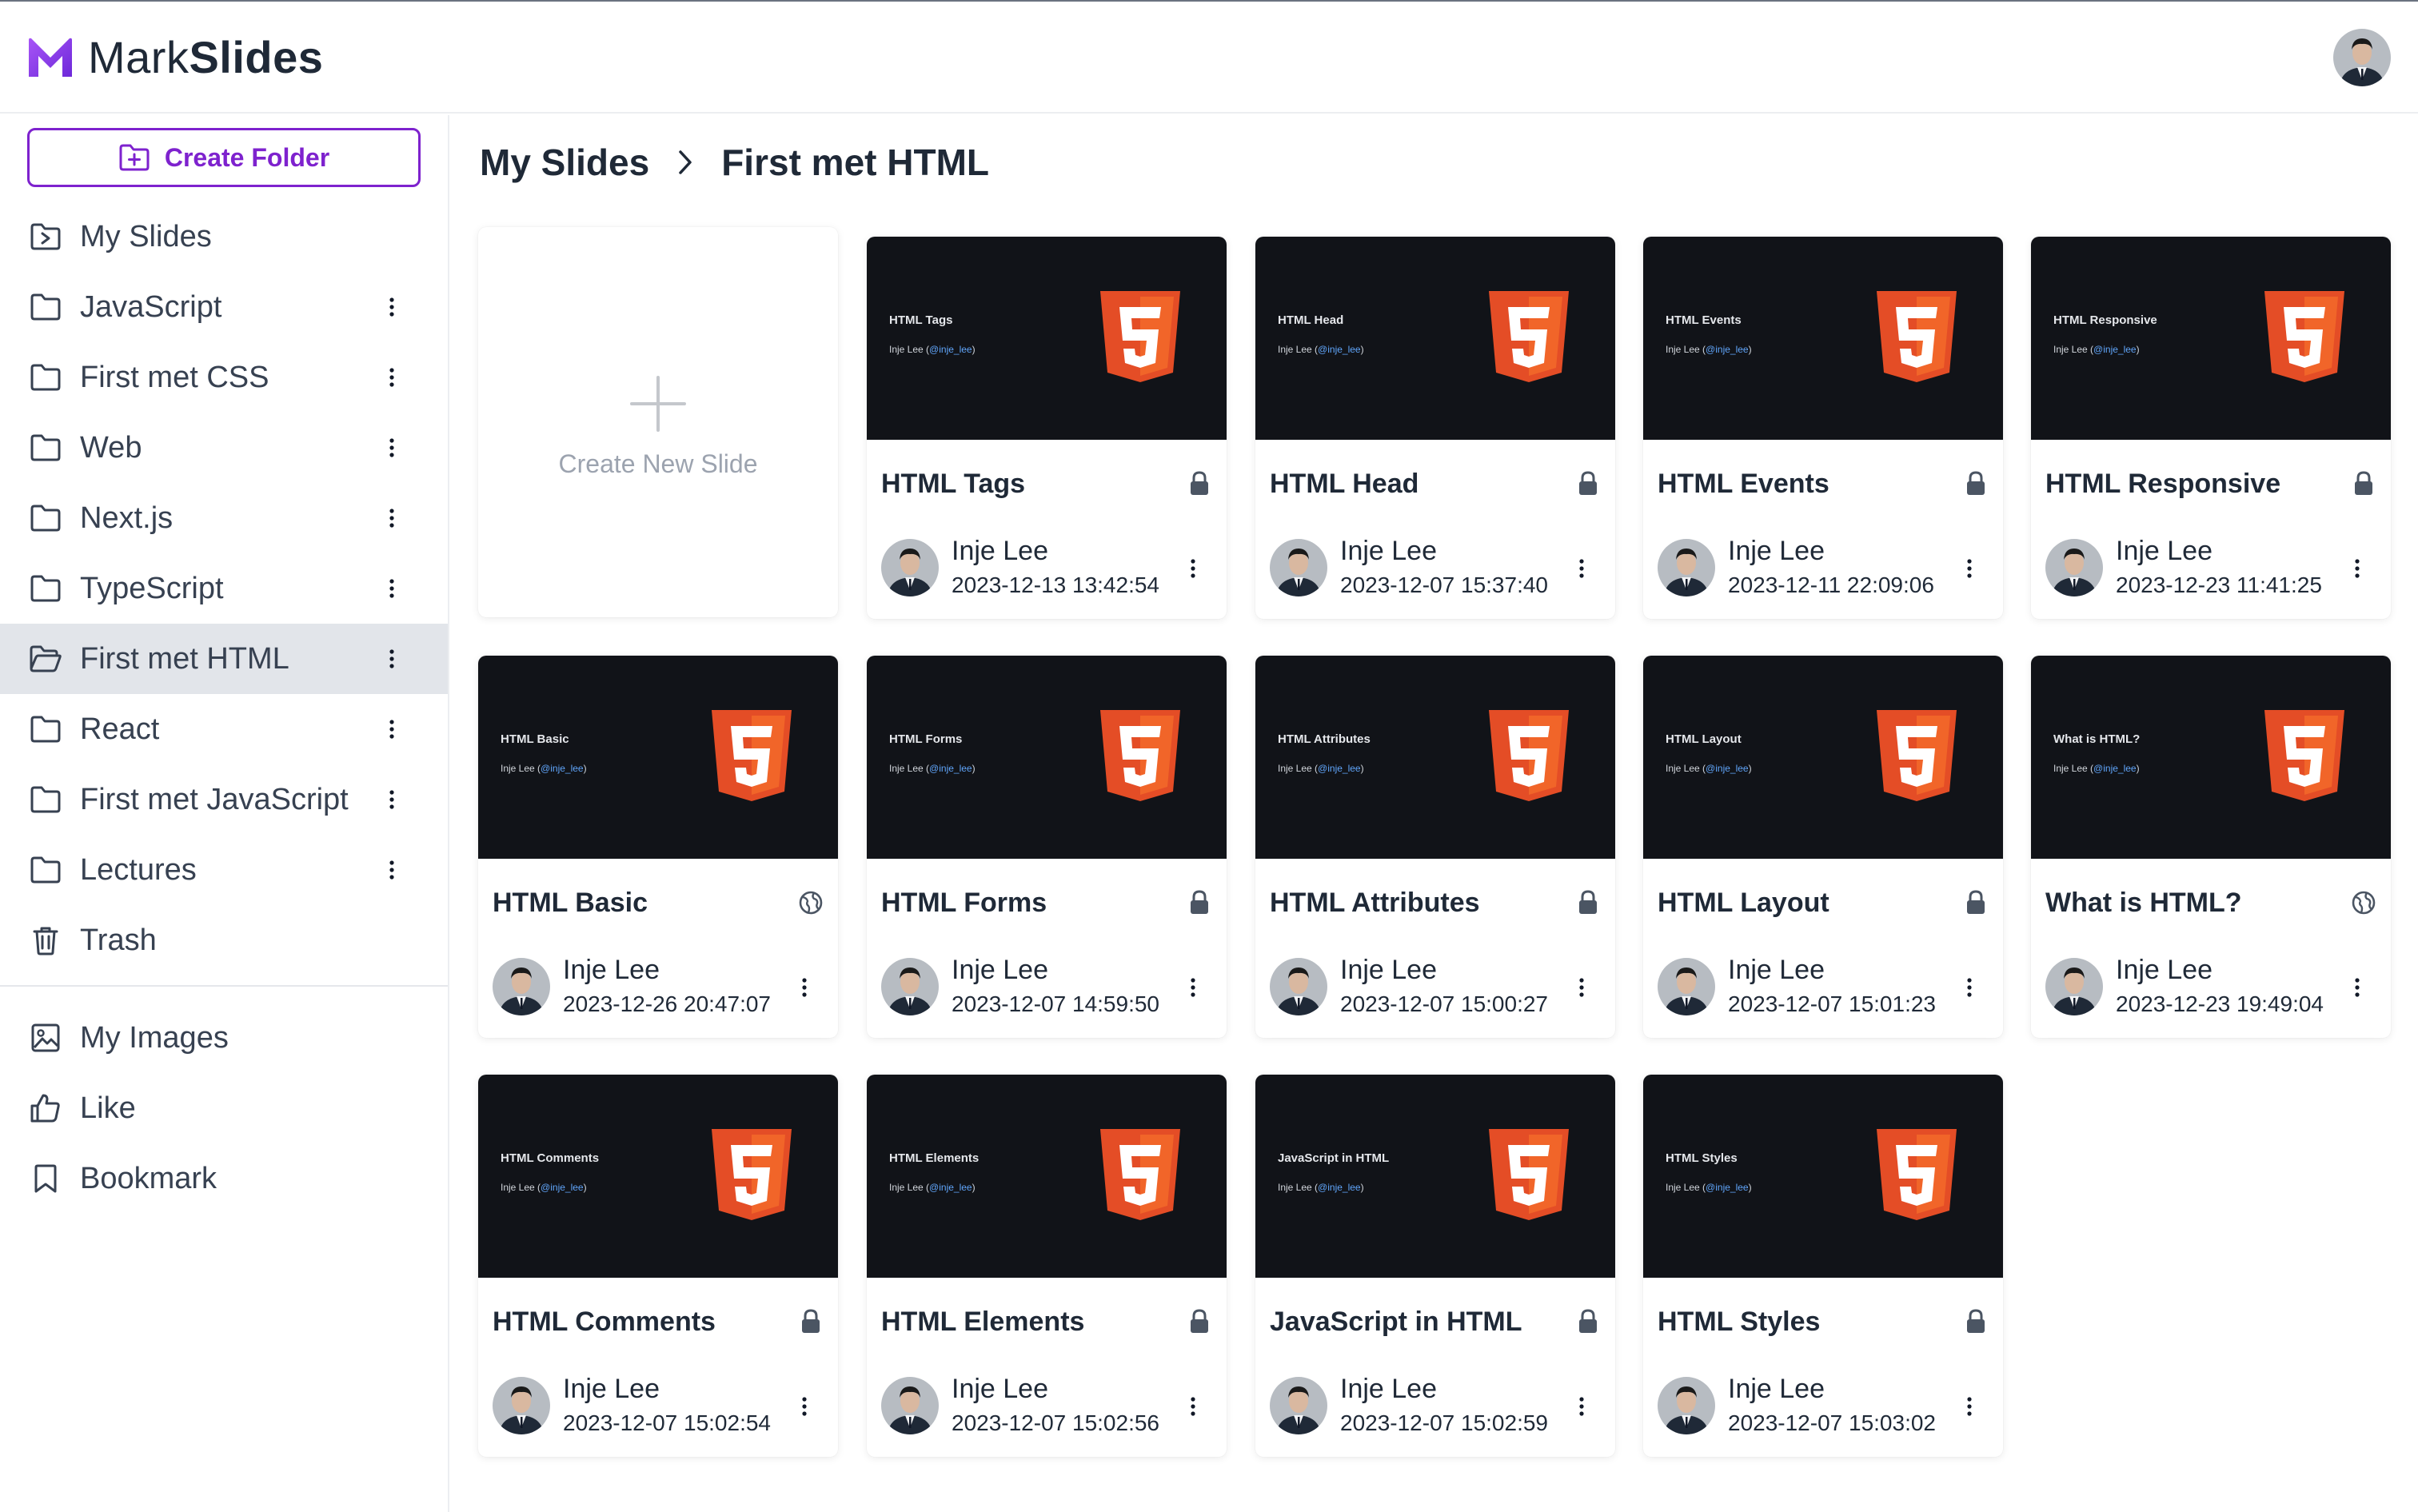  Describe the element at coordinates (224, 940) in the screenshot. I see `sidebar-item-trash: Trash` at that location.